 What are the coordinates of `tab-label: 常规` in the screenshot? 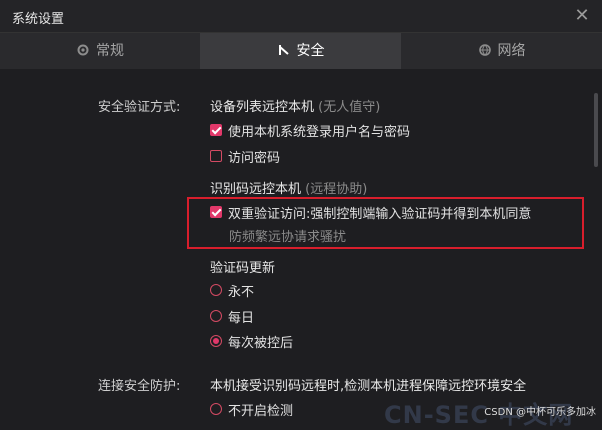 It's located at (110, 51).